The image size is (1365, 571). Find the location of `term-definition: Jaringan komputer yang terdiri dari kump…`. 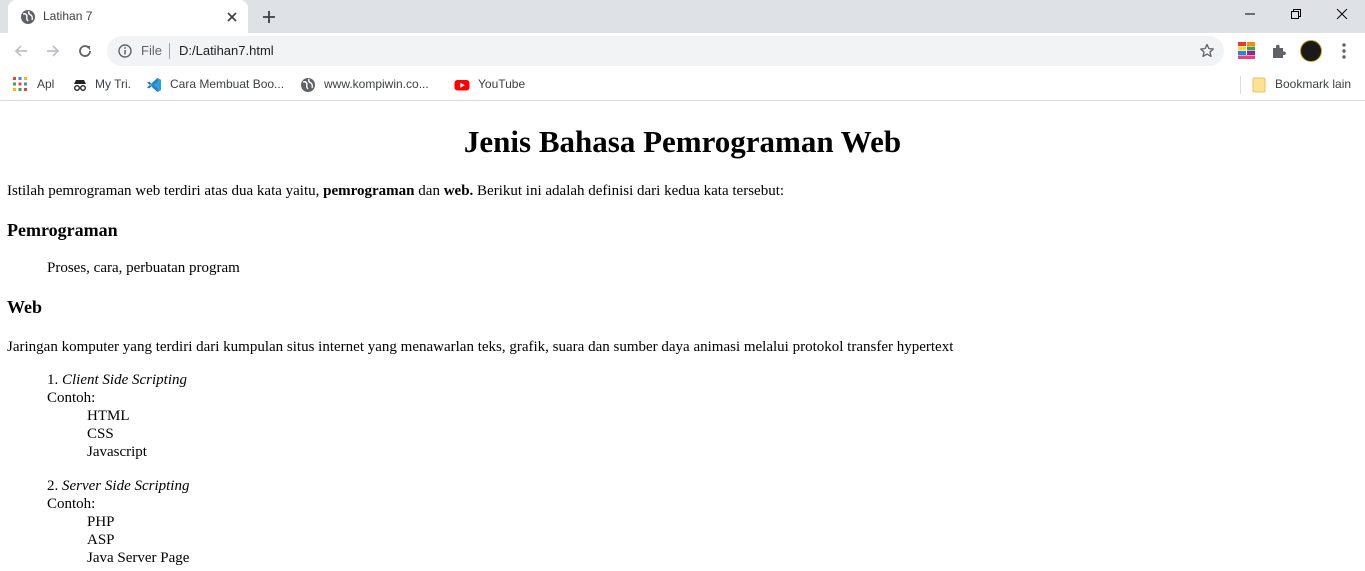

term-definition: Jaringan komputer yang terdiri dari kump… is located at coordinates (480, 347).